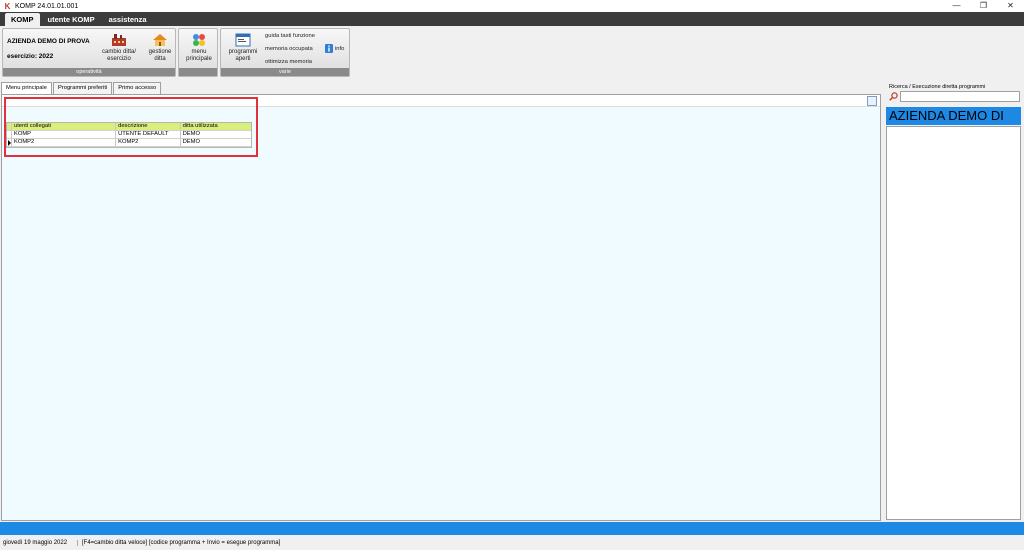  I want to click on programmi-aperti-label: programmi aperti, so click(243, 55).